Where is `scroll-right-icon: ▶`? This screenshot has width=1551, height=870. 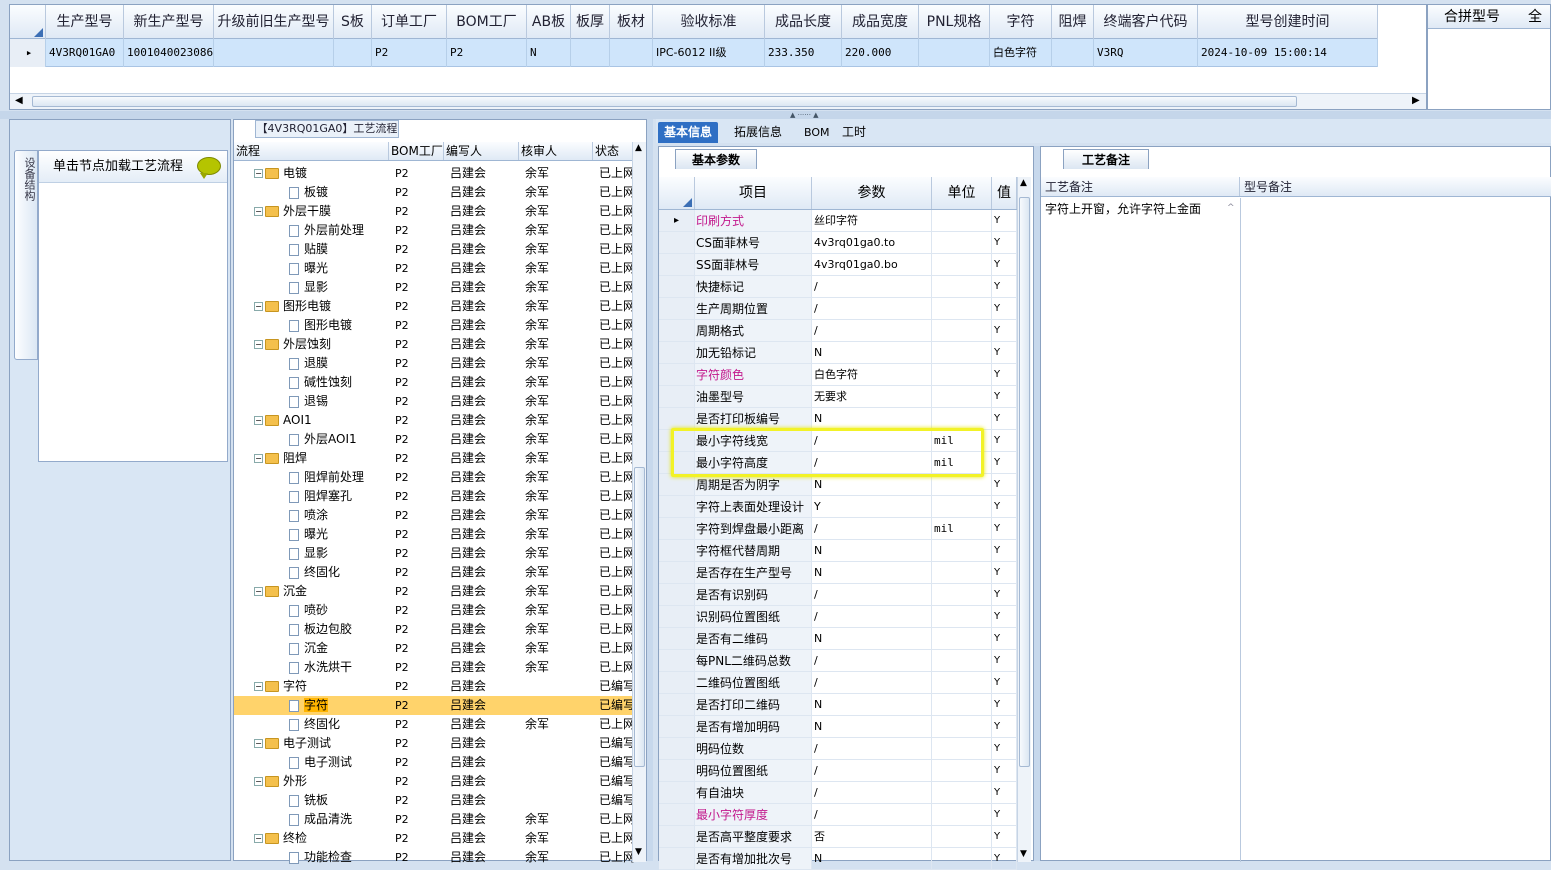
scroll-right-icon: ▶ is located at coordinates (1416, 100).